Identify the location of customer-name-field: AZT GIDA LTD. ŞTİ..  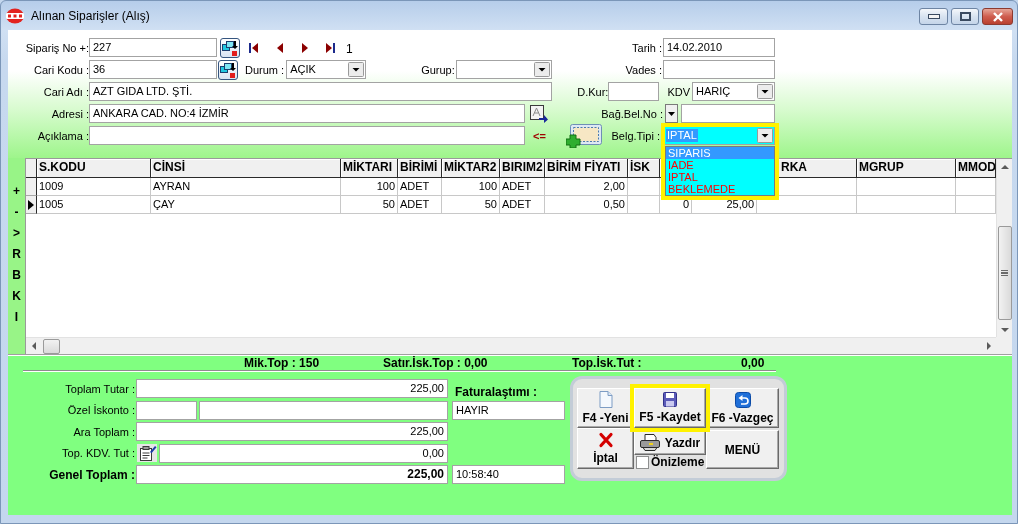
(320, 91).